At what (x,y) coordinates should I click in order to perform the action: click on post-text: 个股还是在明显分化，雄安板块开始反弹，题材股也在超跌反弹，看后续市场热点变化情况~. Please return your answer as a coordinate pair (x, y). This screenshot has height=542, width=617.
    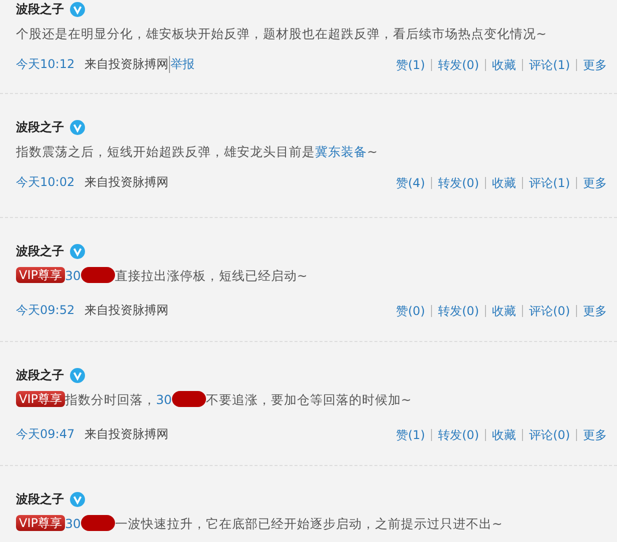
    Looking at the image, I should click on (282, 34).